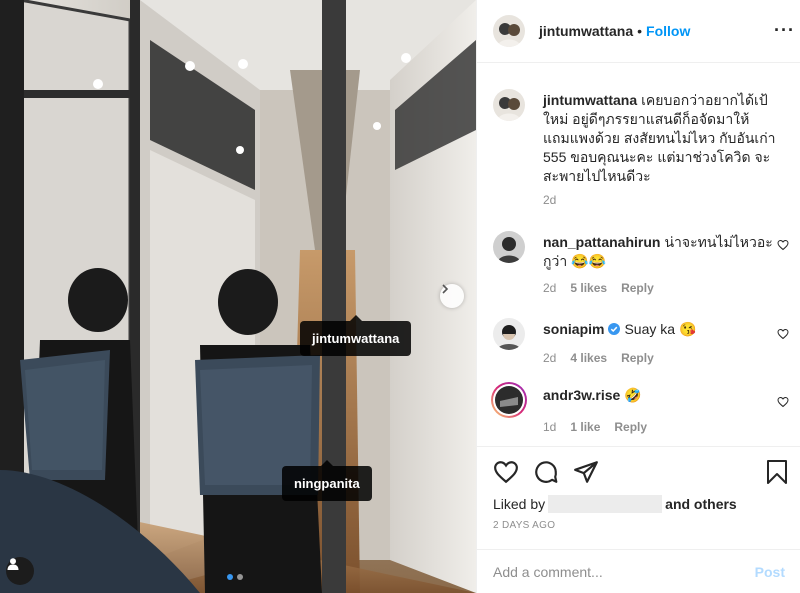 Image resolution: width=800 pixels, height=593 pixels. Describe the element at coordinates (638, 519) in the screenshot. I see `post-actions: Liked by and others 2 DAYS AGO Post` at that location.